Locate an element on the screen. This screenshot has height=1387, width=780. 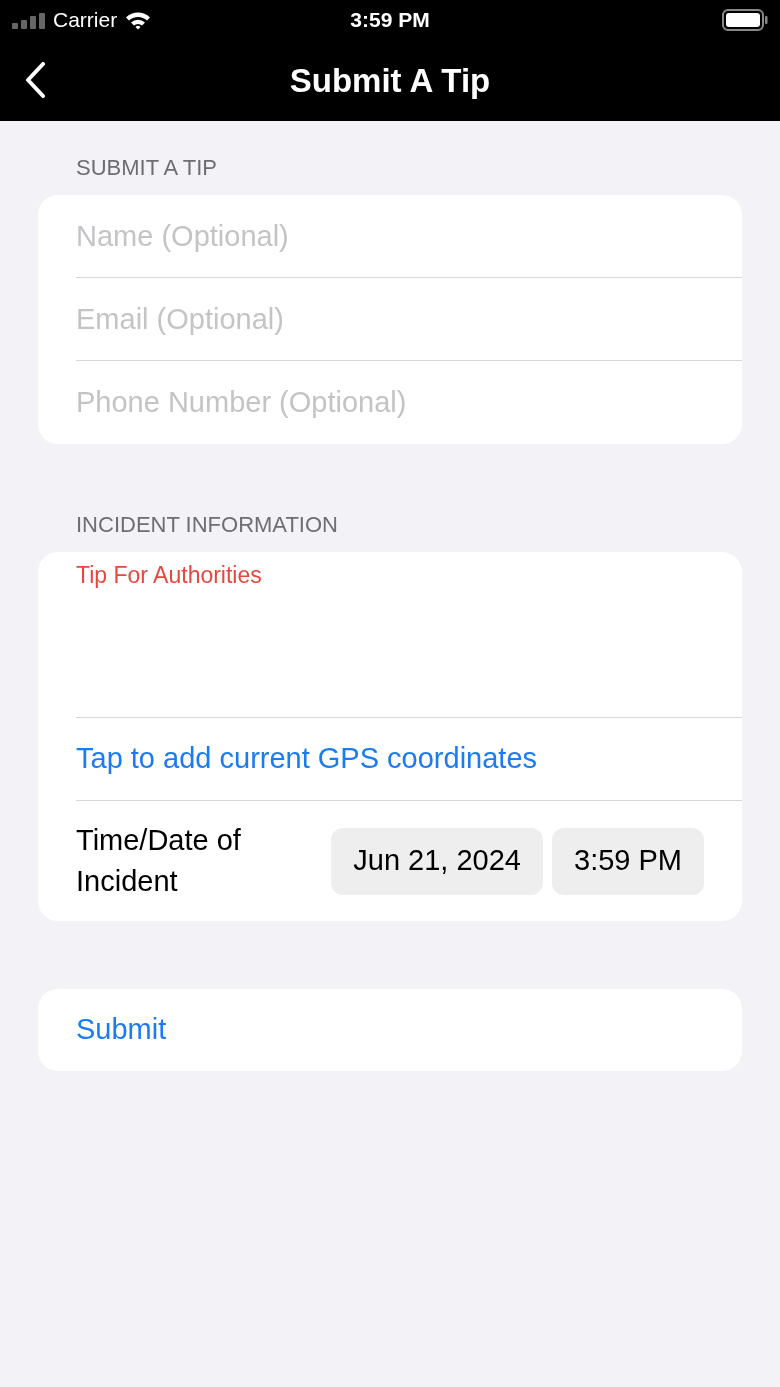
submit-button: Submit is located at coordinates (390, 1030).